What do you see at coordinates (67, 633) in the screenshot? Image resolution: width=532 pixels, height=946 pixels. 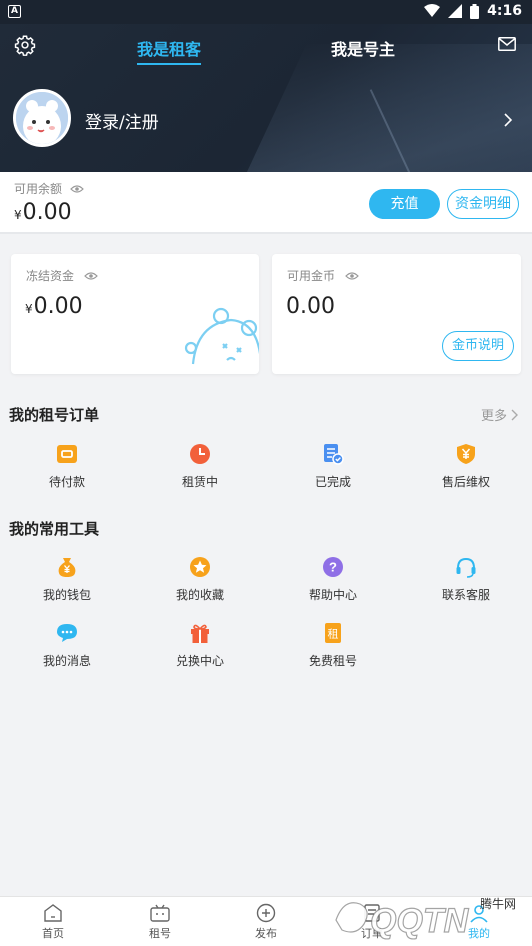 I see `message-icon` at bounding box center [67, 633].